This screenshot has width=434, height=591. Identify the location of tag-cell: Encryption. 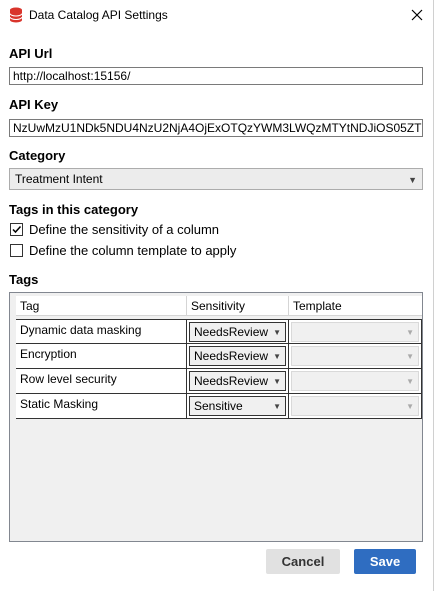
(101, 356).